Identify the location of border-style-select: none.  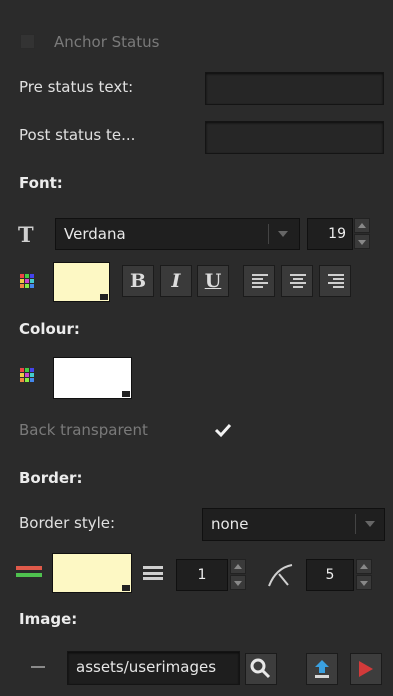
(293, 524).